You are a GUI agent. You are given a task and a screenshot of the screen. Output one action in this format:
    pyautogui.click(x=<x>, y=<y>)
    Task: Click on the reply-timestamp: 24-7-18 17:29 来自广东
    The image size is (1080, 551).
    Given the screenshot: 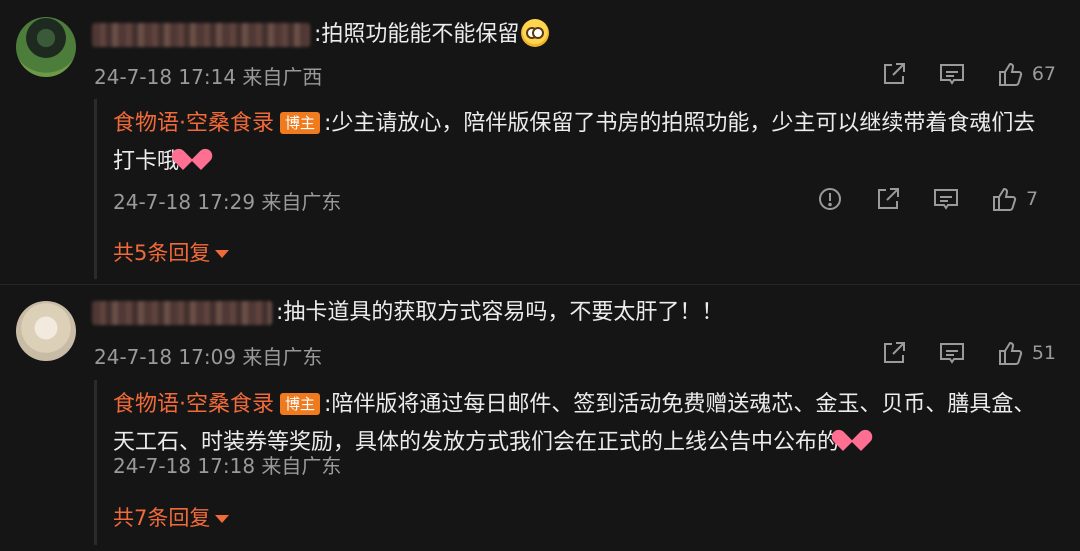 What is the action you would take?
    pyautogui.click(x=227, y=202)
    